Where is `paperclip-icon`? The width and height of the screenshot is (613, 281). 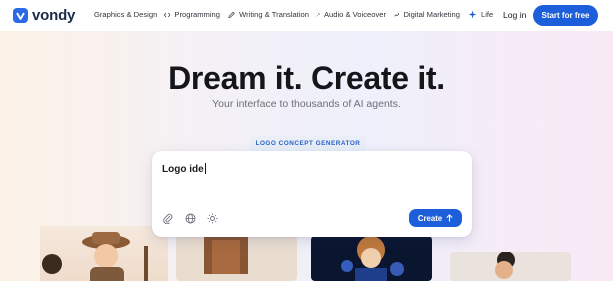
paperclip-icon is located at coordinates (168, 218).